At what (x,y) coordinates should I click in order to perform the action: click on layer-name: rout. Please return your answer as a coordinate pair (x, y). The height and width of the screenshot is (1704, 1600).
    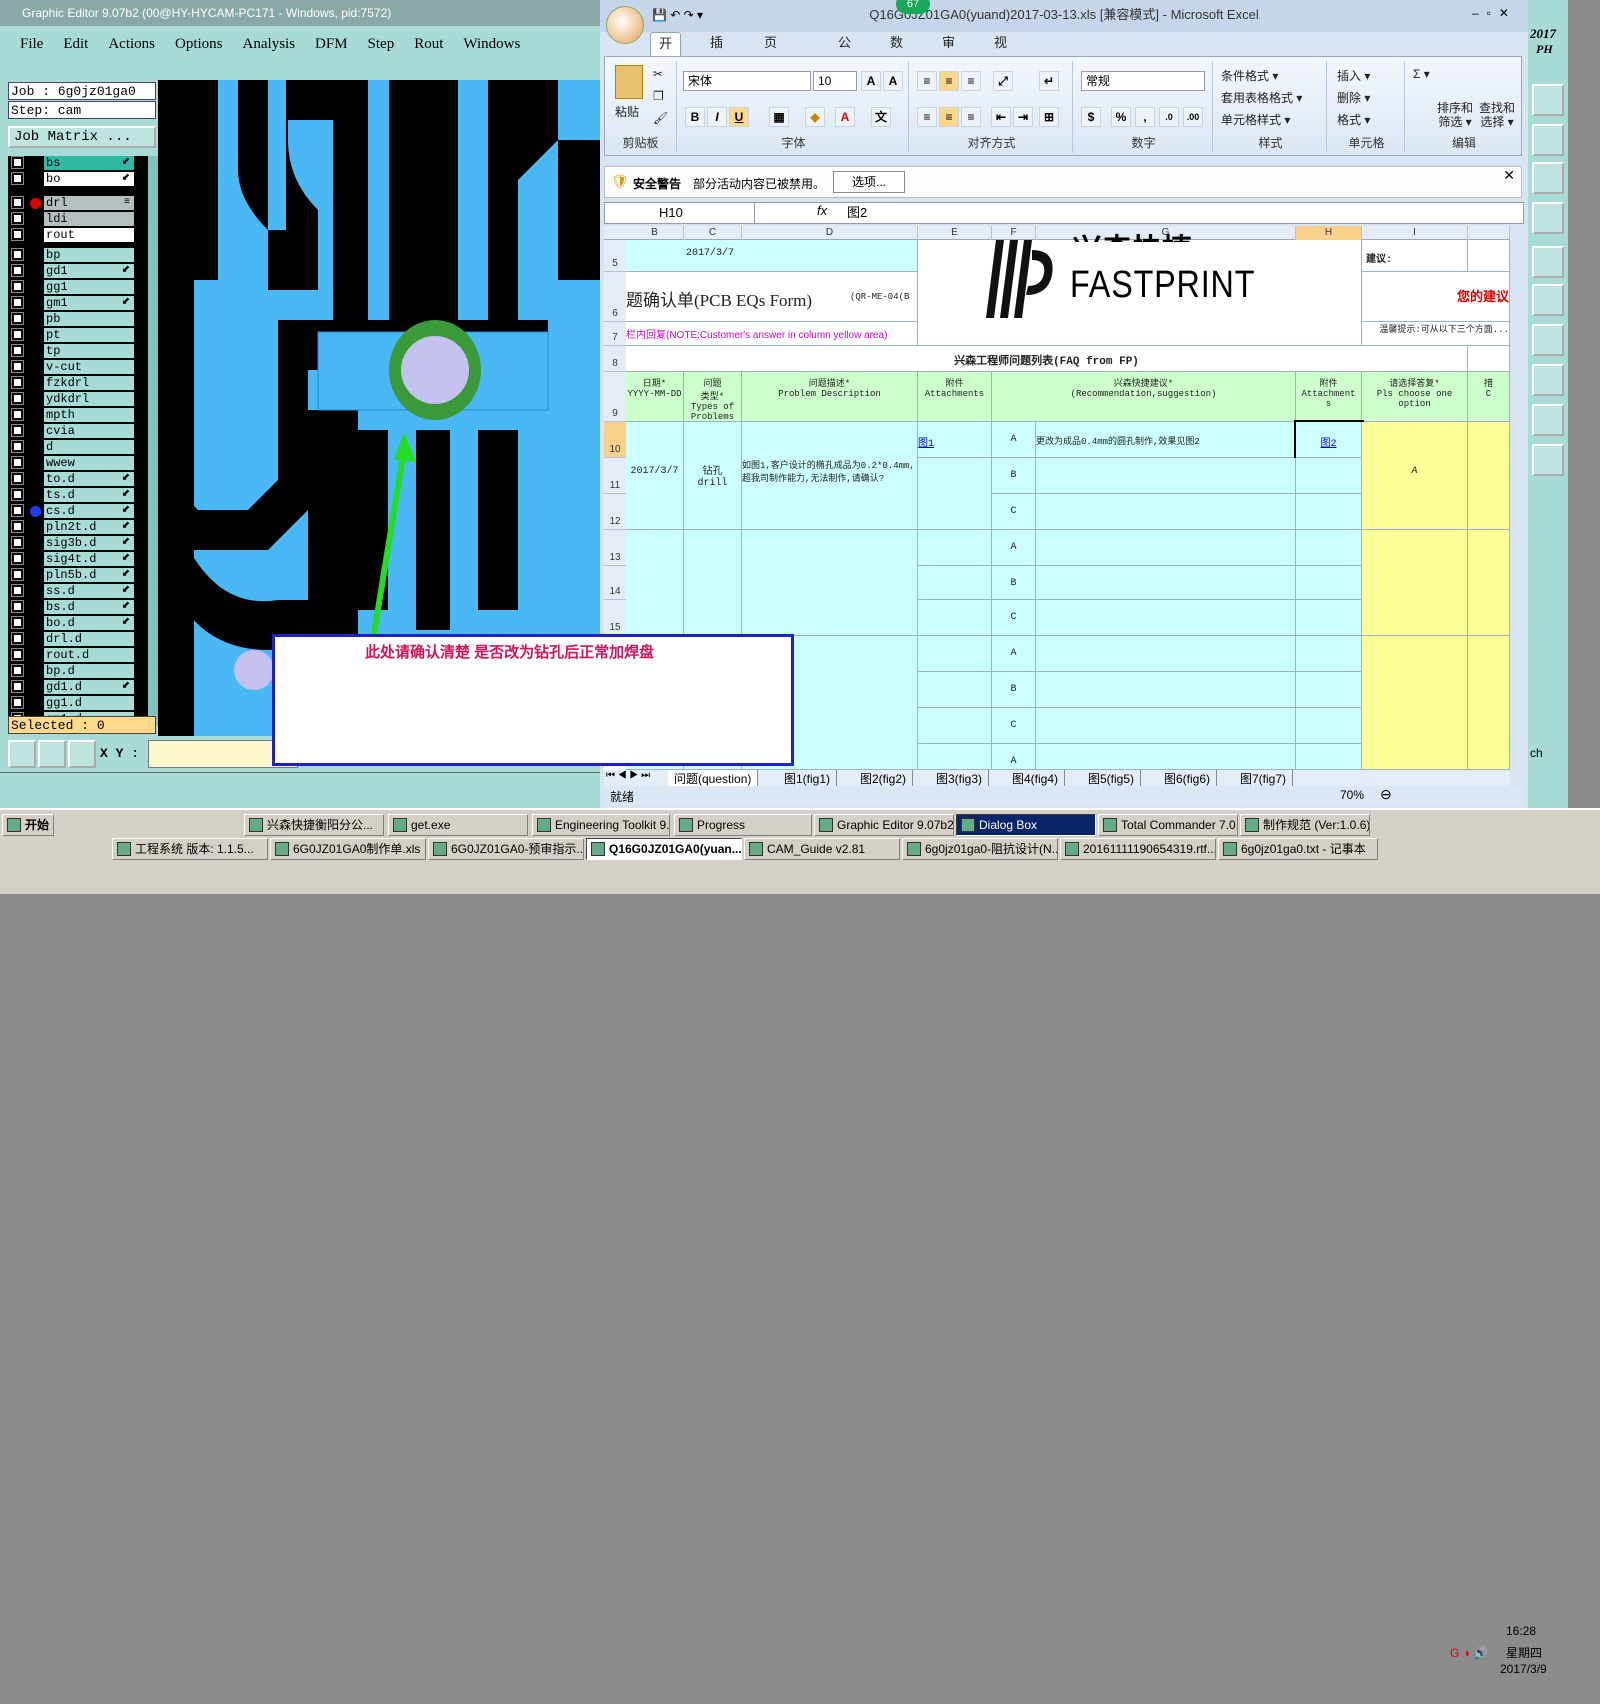
    Looking at the image, I should click on (89, 235).